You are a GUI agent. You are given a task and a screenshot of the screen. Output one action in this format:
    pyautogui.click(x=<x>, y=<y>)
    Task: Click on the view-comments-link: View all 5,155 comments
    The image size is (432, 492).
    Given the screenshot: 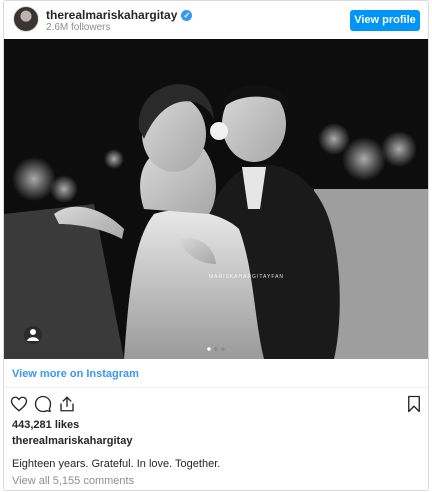 What is the action you would take?
    pyautogui.click(x=73, y=481)
    